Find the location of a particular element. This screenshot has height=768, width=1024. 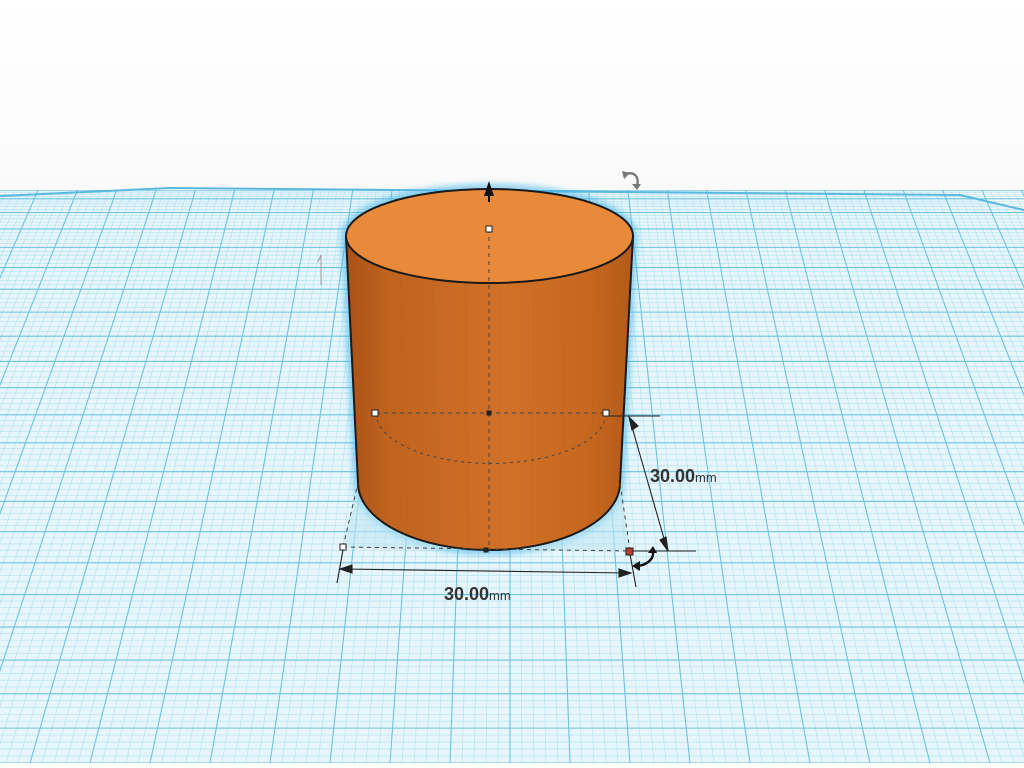

width-dimension-label: 30.00mm is located at coordinates (477, 594).